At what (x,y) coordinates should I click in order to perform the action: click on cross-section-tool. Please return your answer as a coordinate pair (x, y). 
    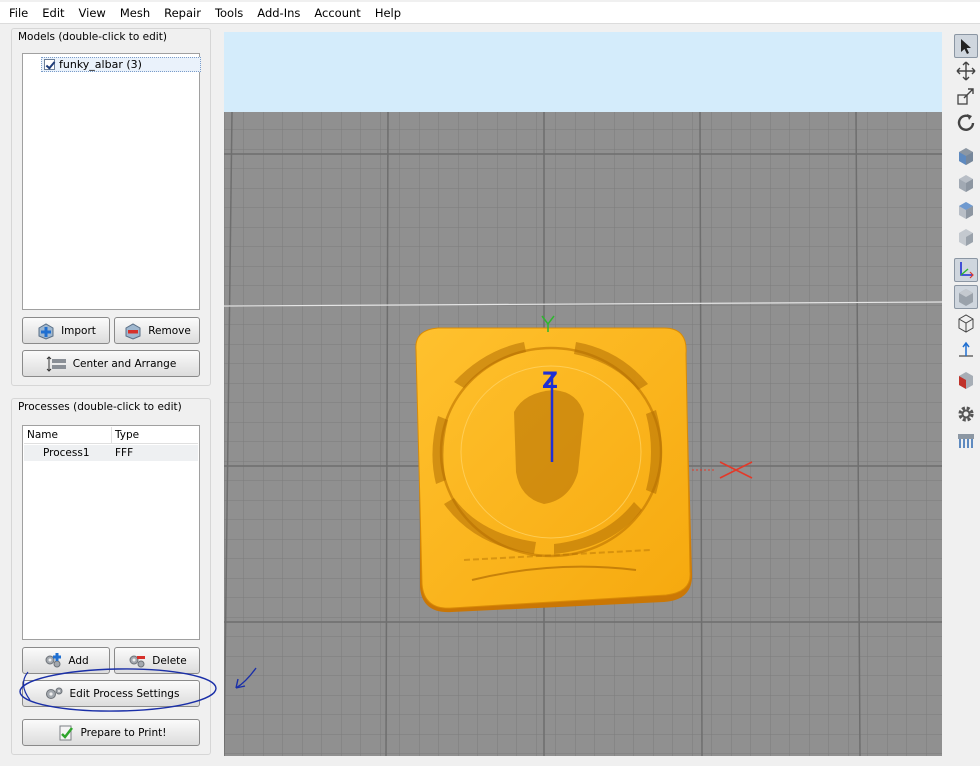
    Looking at the image, I should click on (966, 380).